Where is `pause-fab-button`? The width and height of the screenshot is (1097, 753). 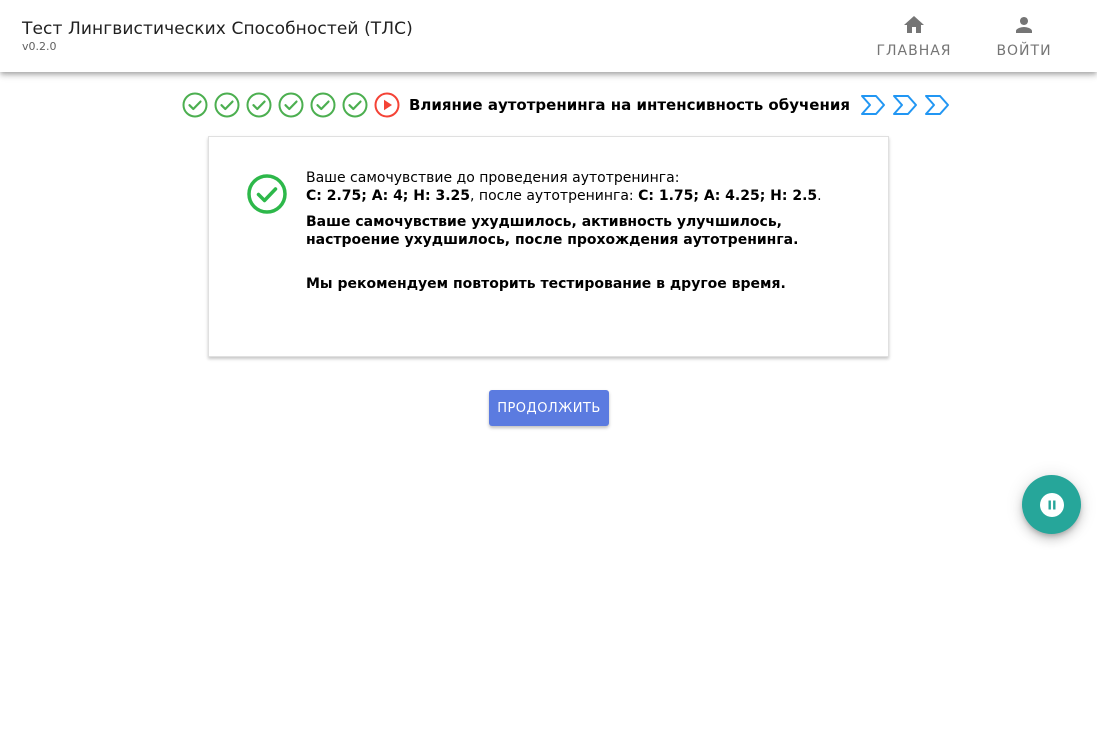 pause-fab-button is located at coordinates (1051, 504).